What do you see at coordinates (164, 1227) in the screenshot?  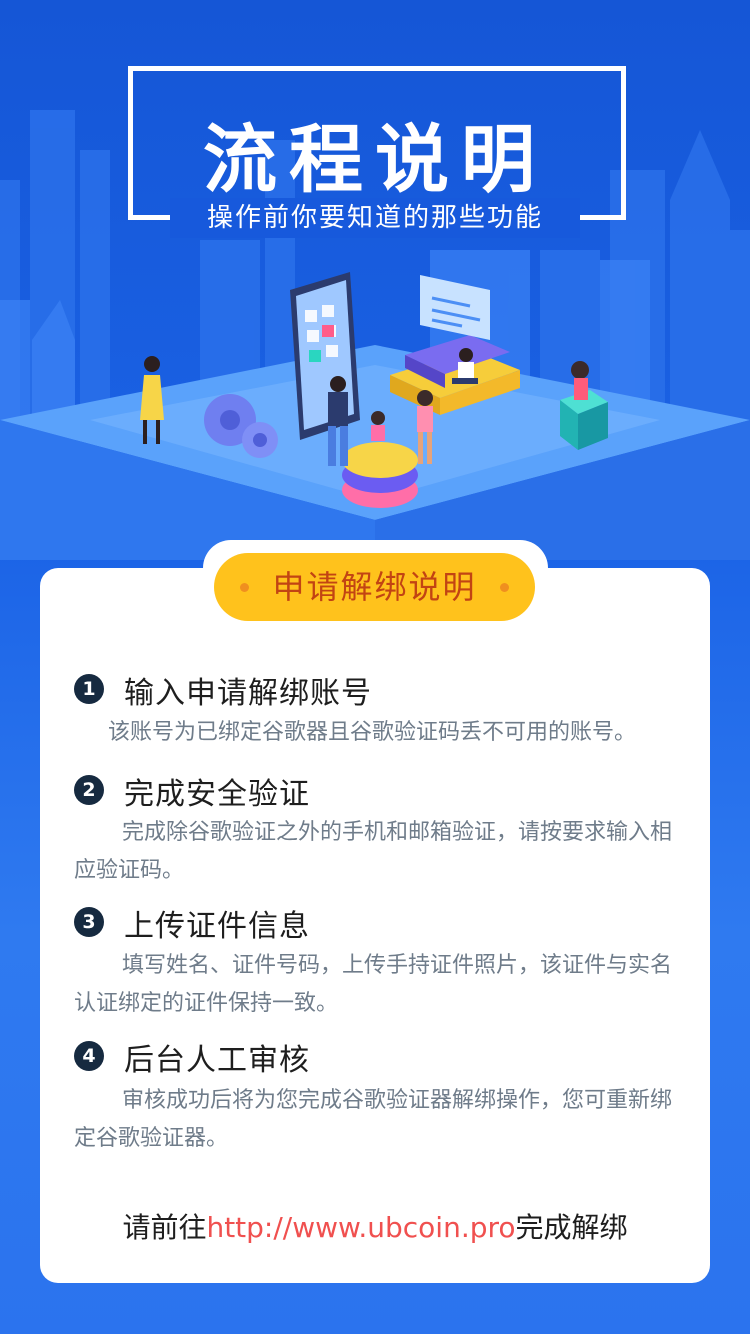 I see `footer-prefix: 请前往` at bounding box center [164, 1227].